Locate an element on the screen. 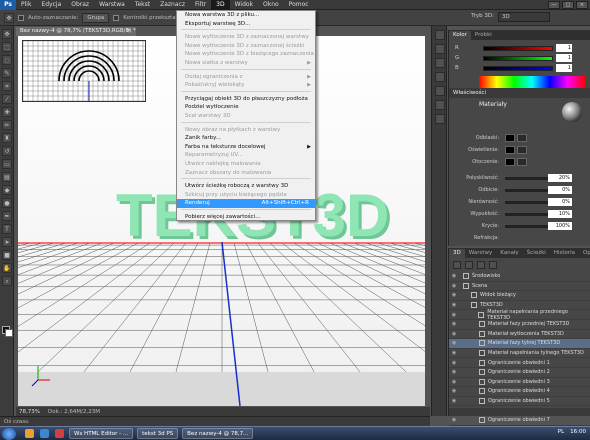 Image resolution: width=590 pixels, height=440 pixels. scene-tree-item: ◉ Ograniczenie obwiedni 1 is located at coordinates (519, 363).